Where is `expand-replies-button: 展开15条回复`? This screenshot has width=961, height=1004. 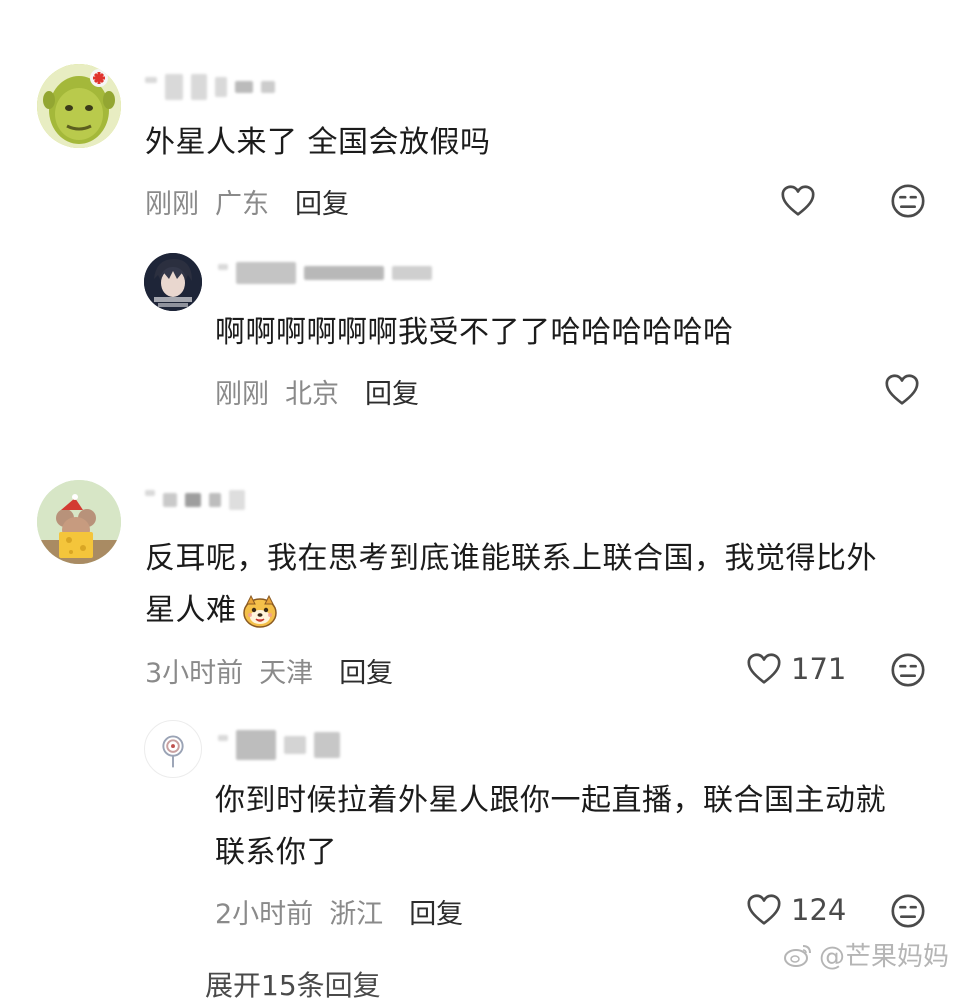 expand-replies-button: 展开15条回复 is located at coordinates (293, 984).